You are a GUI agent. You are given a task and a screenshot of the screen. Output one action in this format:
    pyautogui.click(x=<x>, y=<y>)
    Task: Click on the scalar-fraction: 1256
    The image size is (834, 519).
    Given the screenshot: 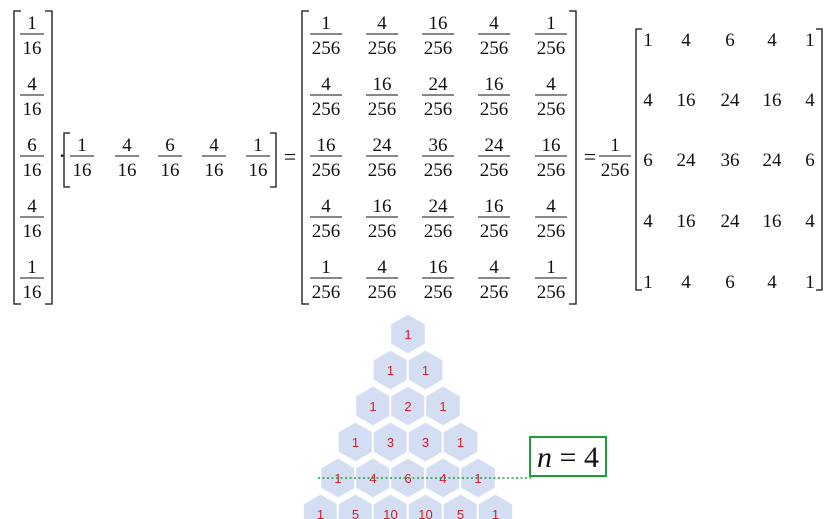 What is the action you would take?
    pyautogui.click(x=615, y=158)
    